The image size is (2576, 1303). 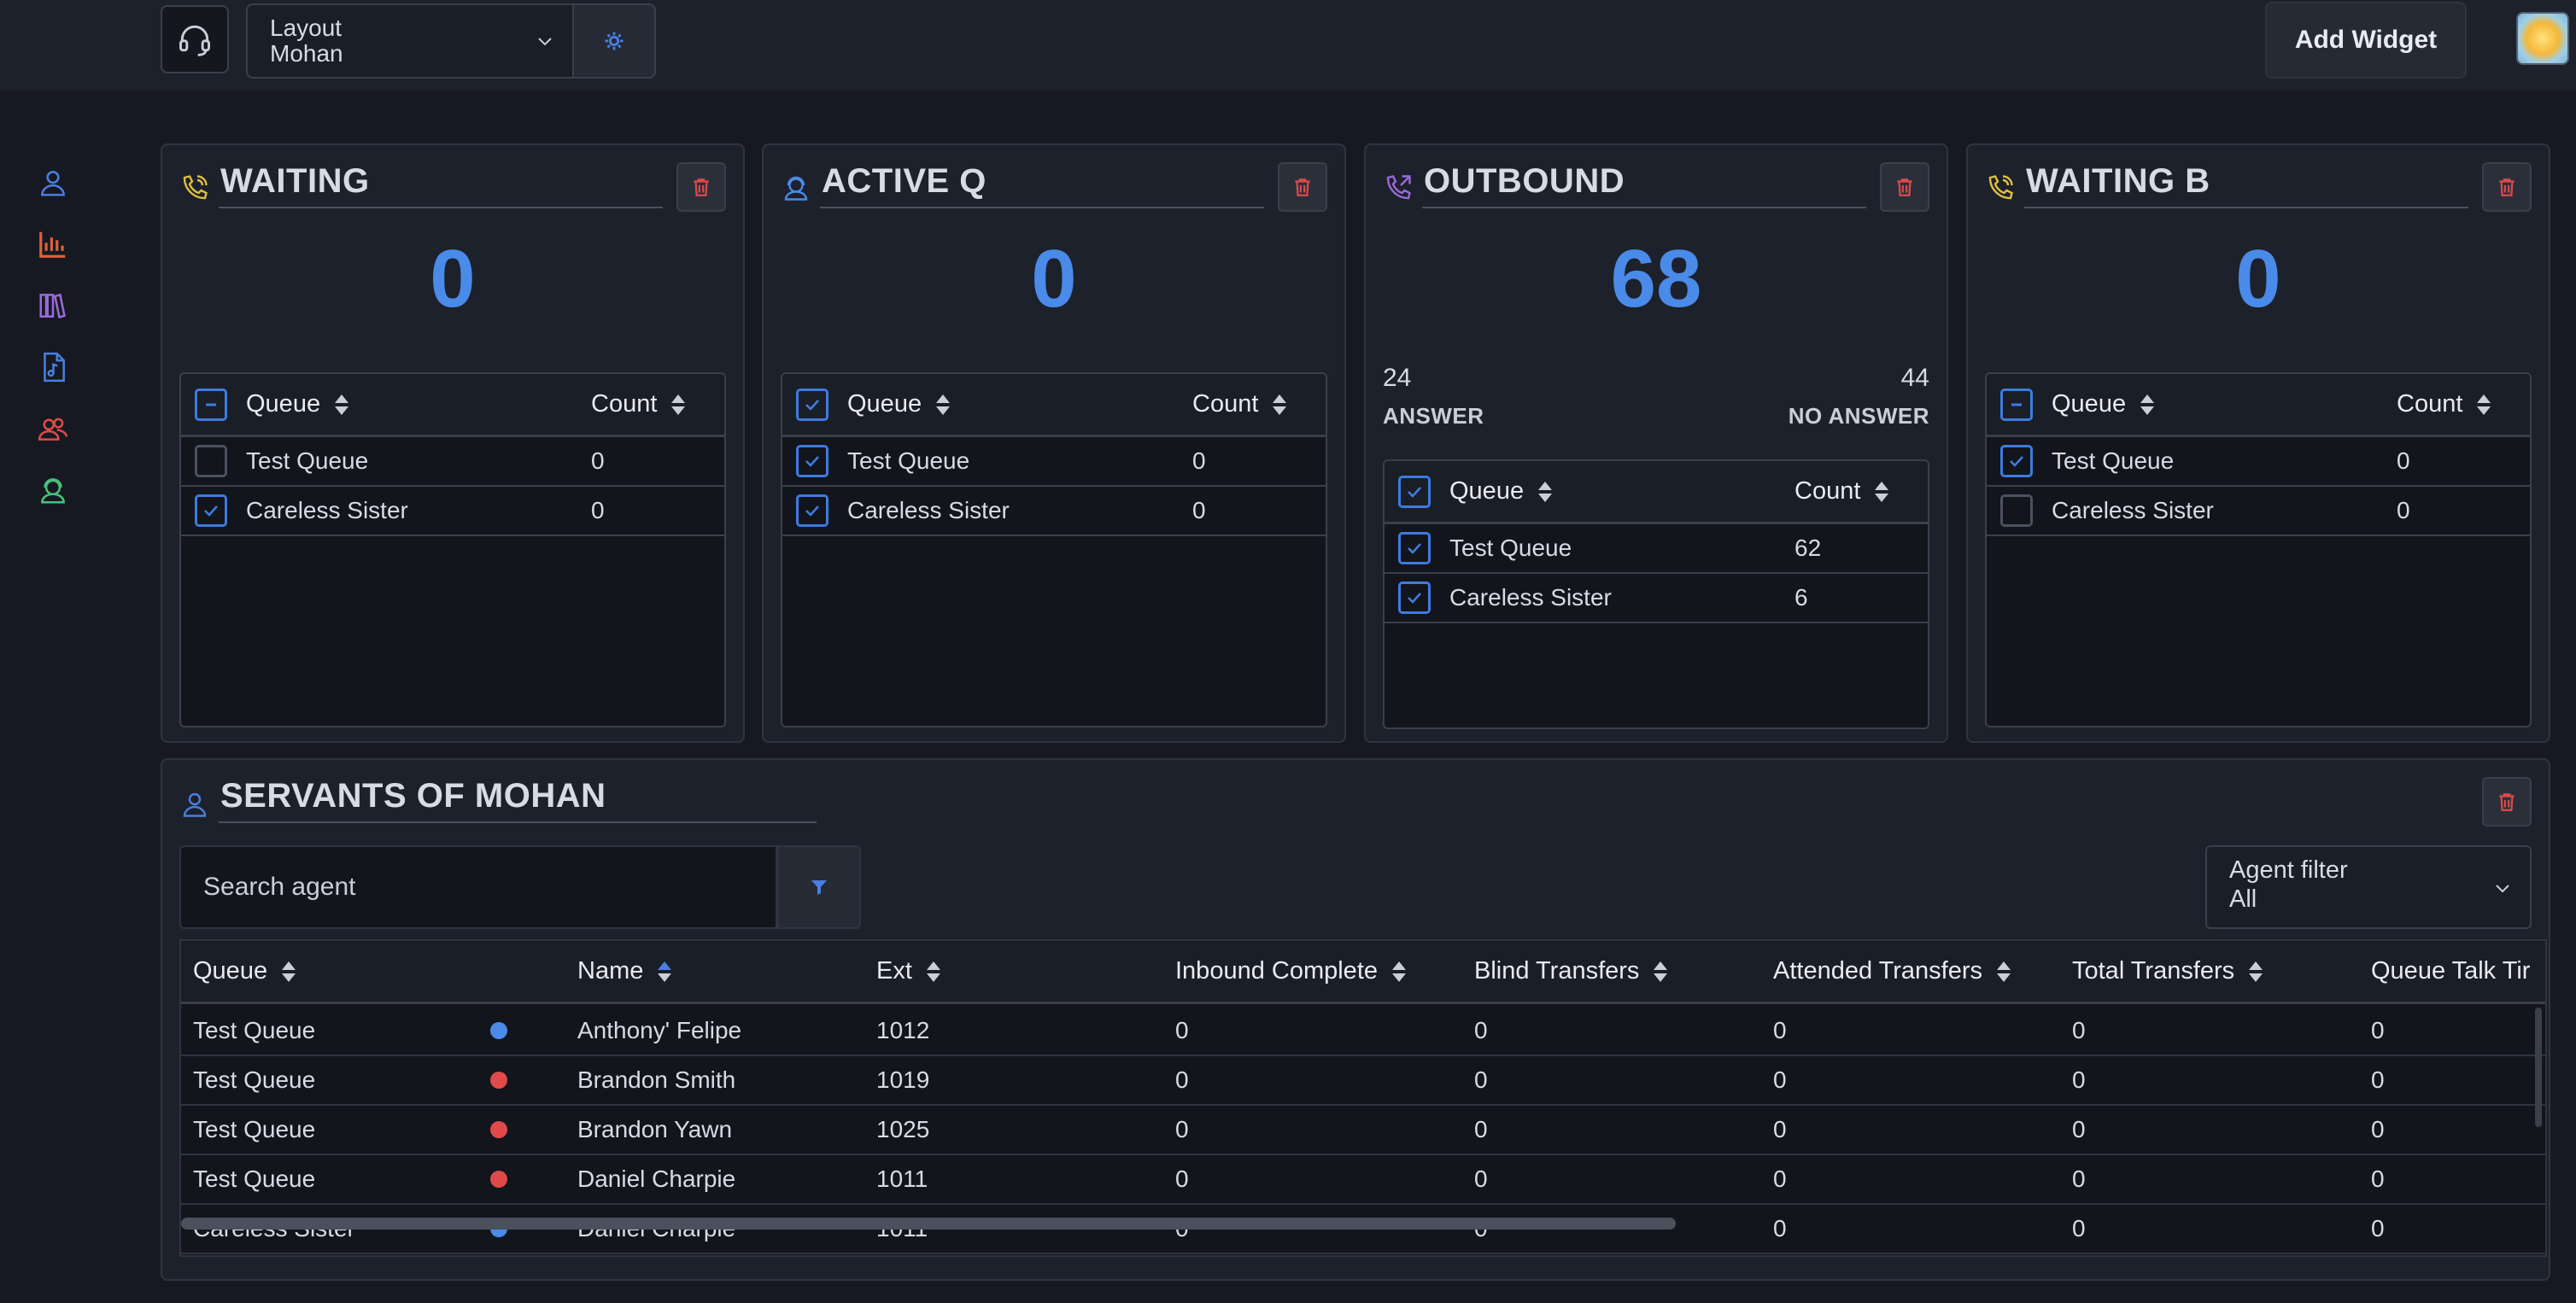 What do you see at coordinates (819, 887) in the screenshot?
I see `filter-button` at bounding box center [819, 887].